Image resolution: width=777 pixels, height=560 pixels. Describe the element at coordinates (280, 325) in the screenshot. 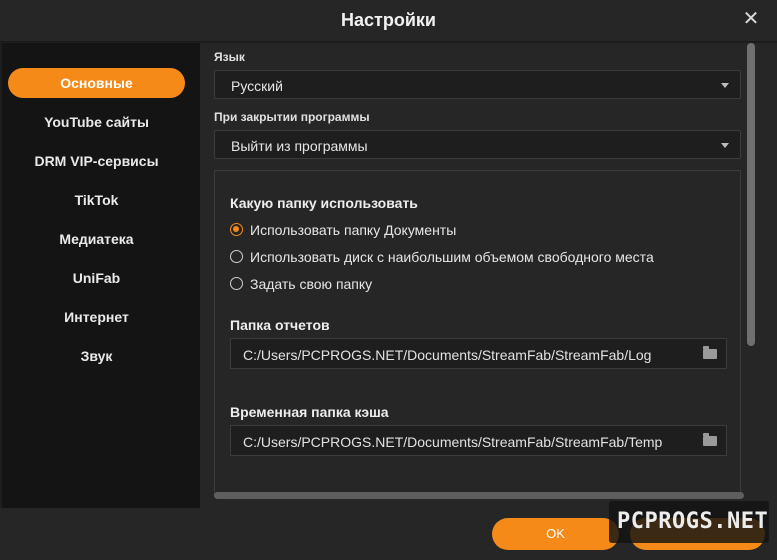

I see `log-folder-label: Папка отчетов` at that location.